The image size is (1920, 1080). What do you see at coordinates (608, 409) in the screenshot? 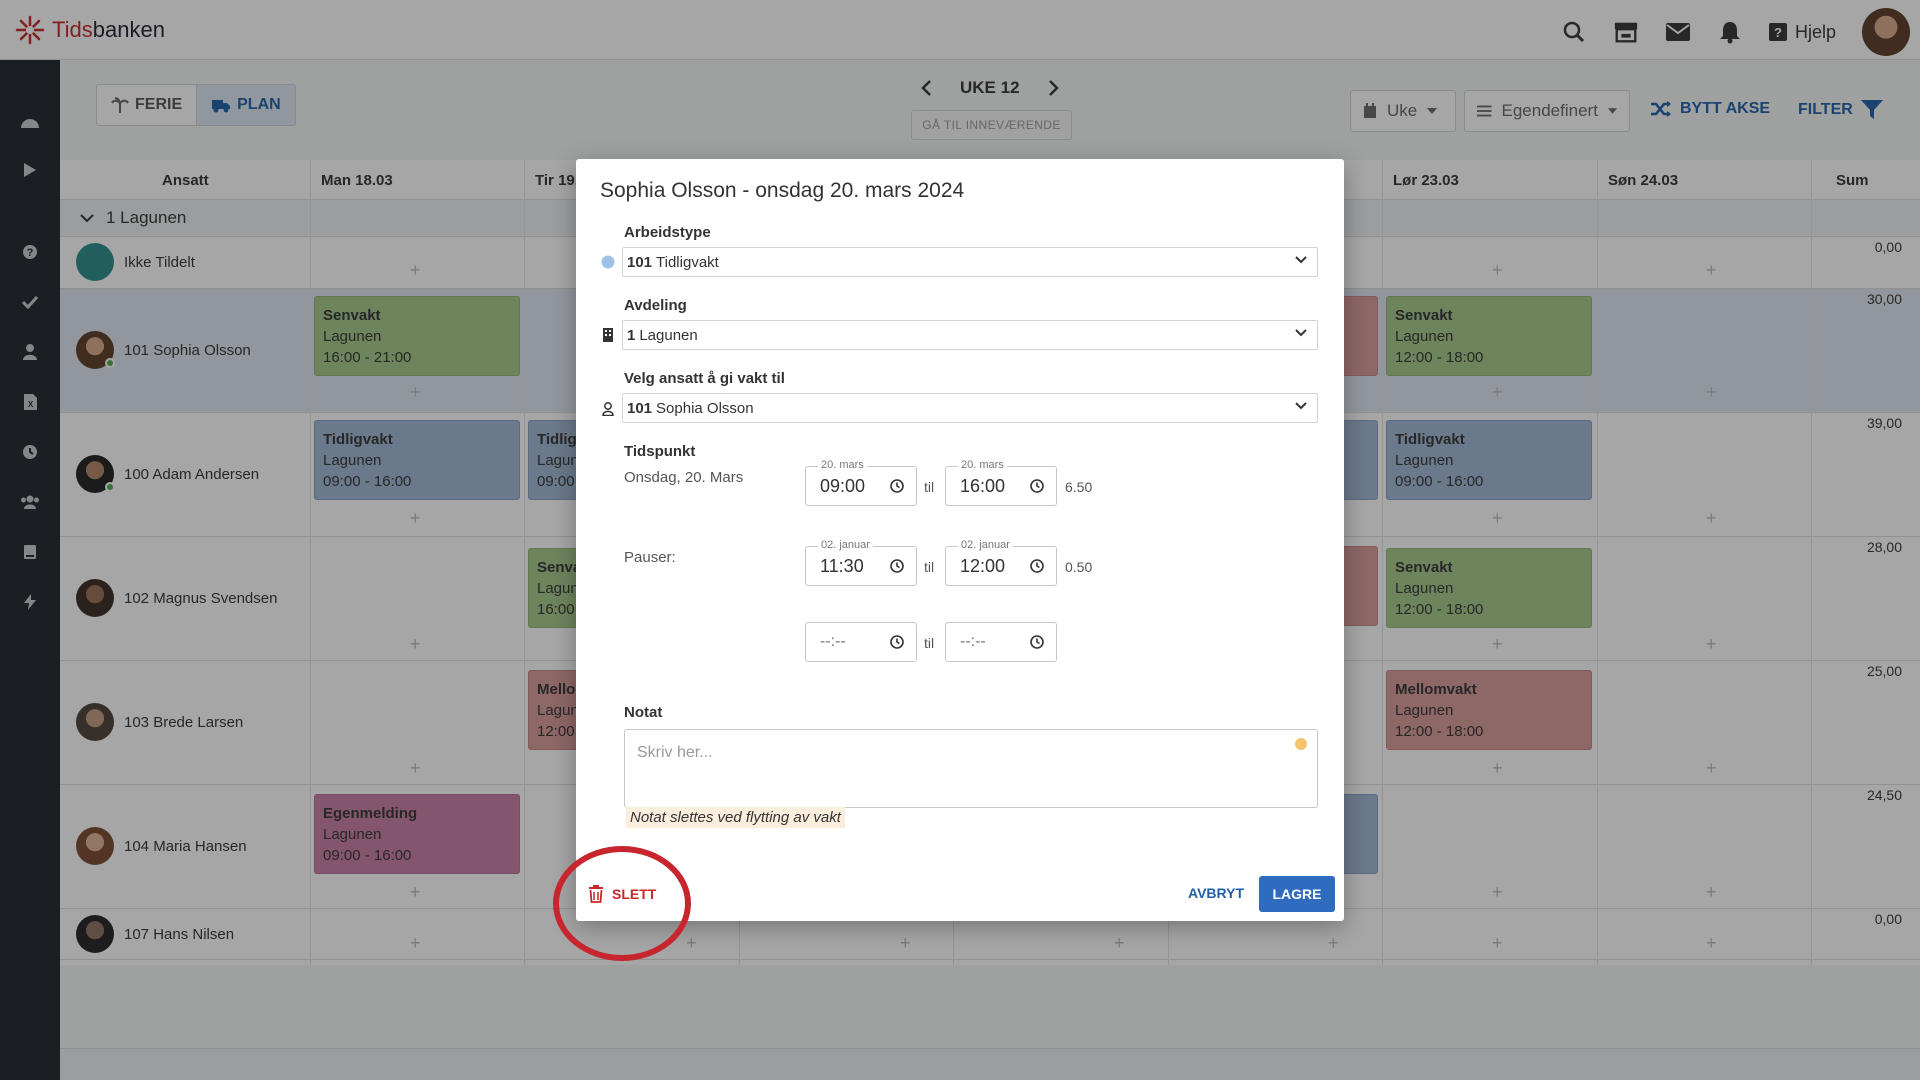
I see `person-icon` at bounding box center [608, 409].